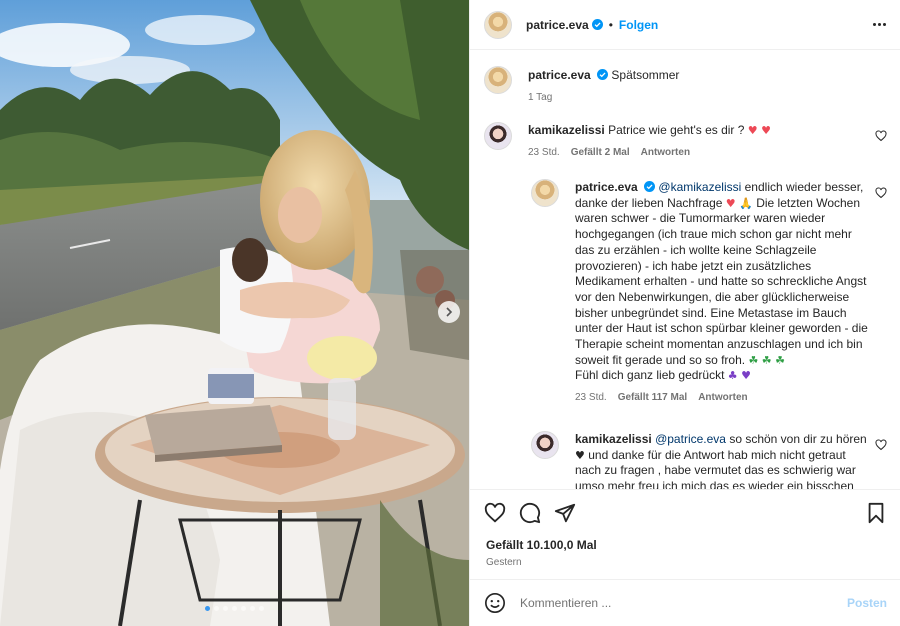  What do you see at coordinates (557, 25) in the screenshot?
I see `header-username: patrice.eva` at bounding box center [557, 25].